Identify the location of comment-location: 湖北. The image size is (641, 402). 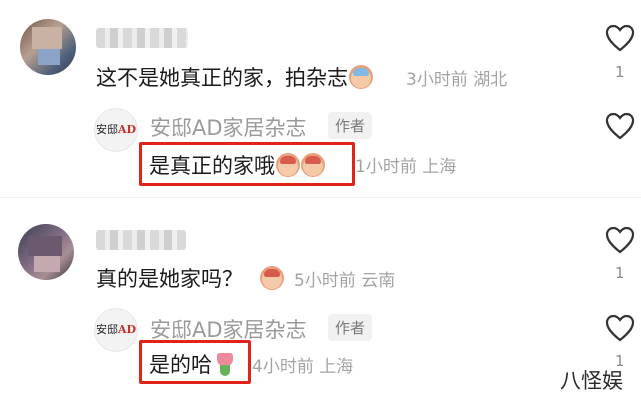
(490, 80).